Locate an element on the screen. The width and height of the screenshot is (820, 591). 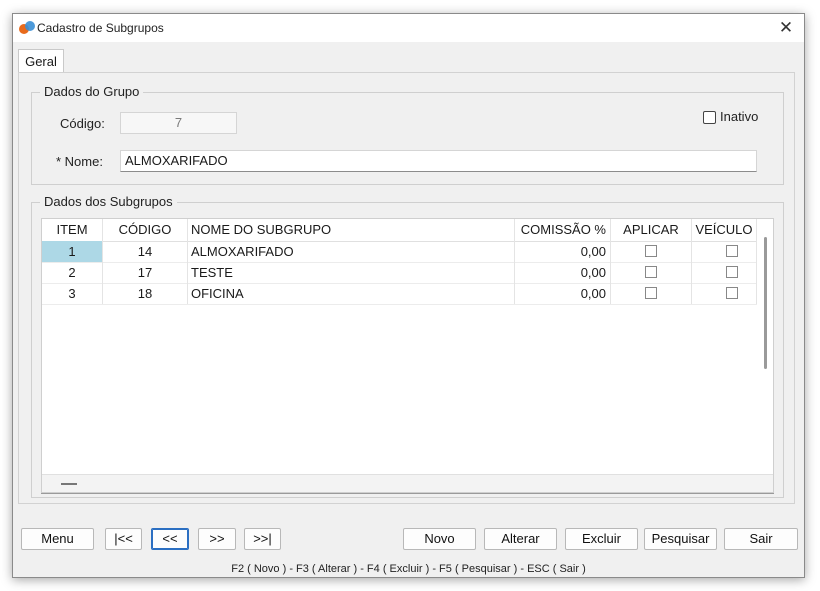
window-title: Cadastro de Subgrupos is located at coordinates (100, 28).